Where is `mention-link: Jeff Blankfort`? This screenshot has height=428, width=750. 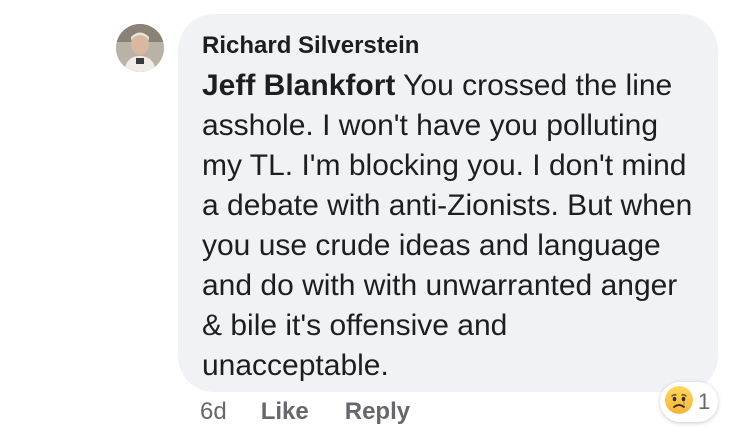
mention-link: Jeff Blankfort is located at coordinates (298, 85).